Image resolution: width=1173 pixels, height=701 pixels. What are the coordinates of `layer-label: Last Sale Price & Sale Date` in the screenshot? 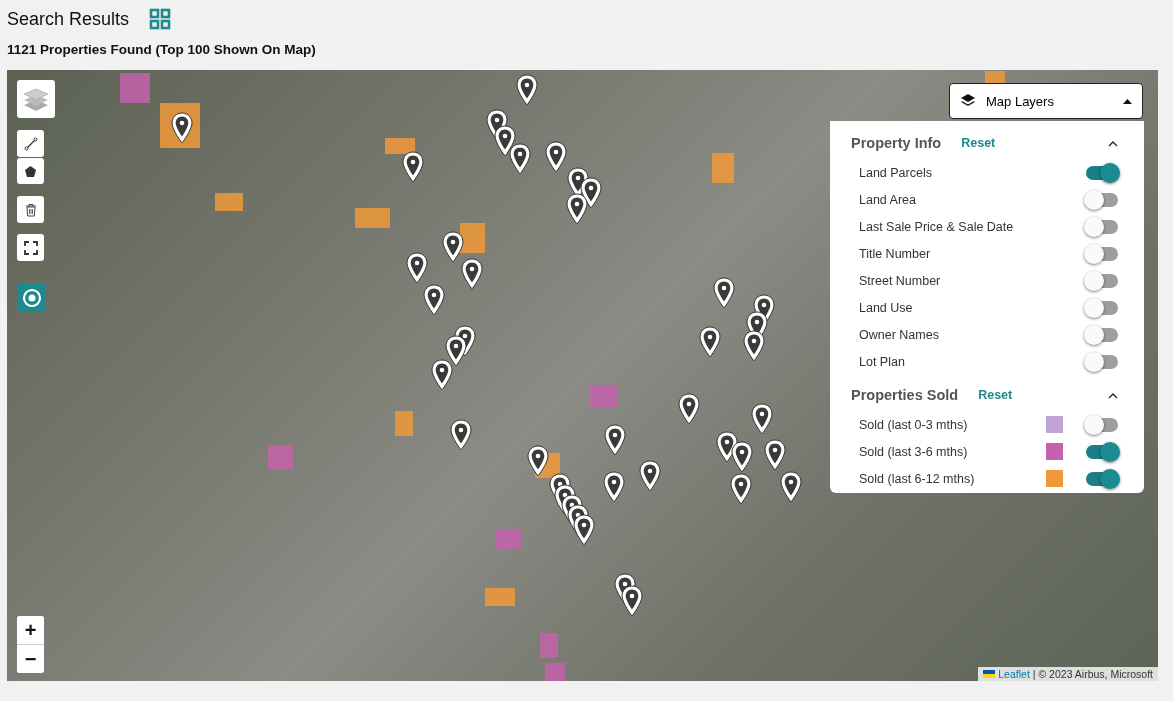 It's located at (937, 226).